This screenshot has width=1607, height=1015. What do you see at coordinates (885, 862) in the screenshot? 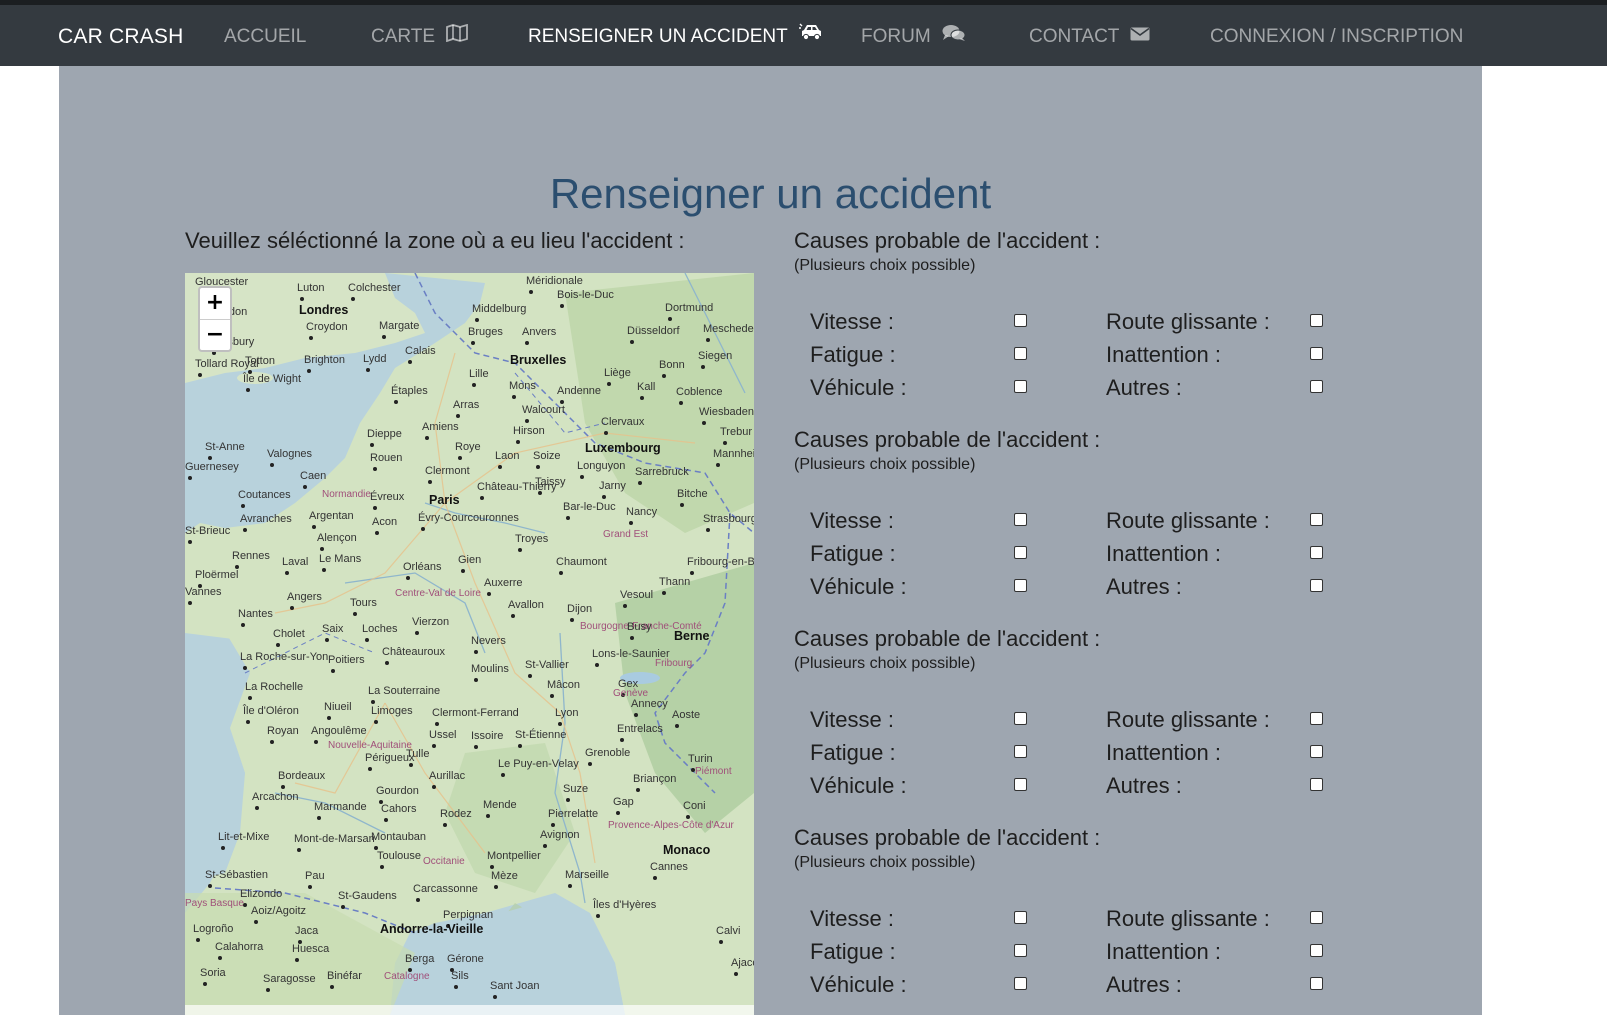
I see `causes-section-subtitle: (Plusieurs choix possible)` at bounding box center [885, 862].